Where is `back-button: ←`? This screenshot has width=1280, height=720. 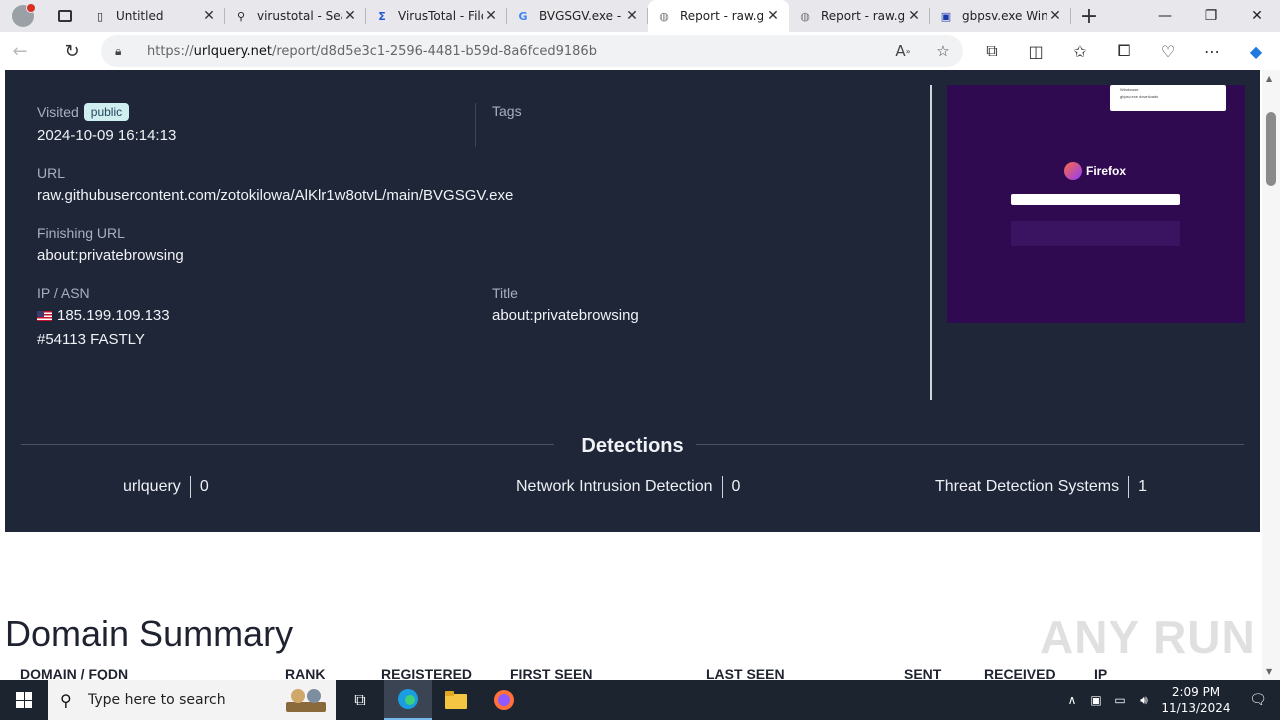
back-button: ← is located at coordinates (20, 51).